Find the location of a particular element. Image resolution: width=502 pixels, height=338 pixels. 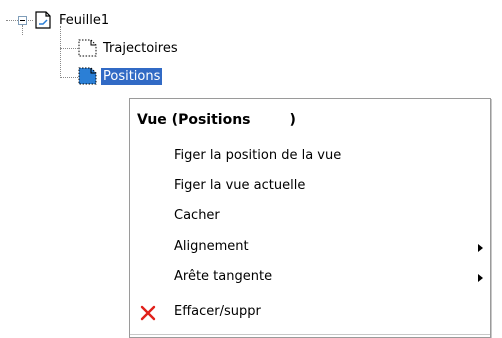

delete-x-icon is located at coordinates (148, 313).